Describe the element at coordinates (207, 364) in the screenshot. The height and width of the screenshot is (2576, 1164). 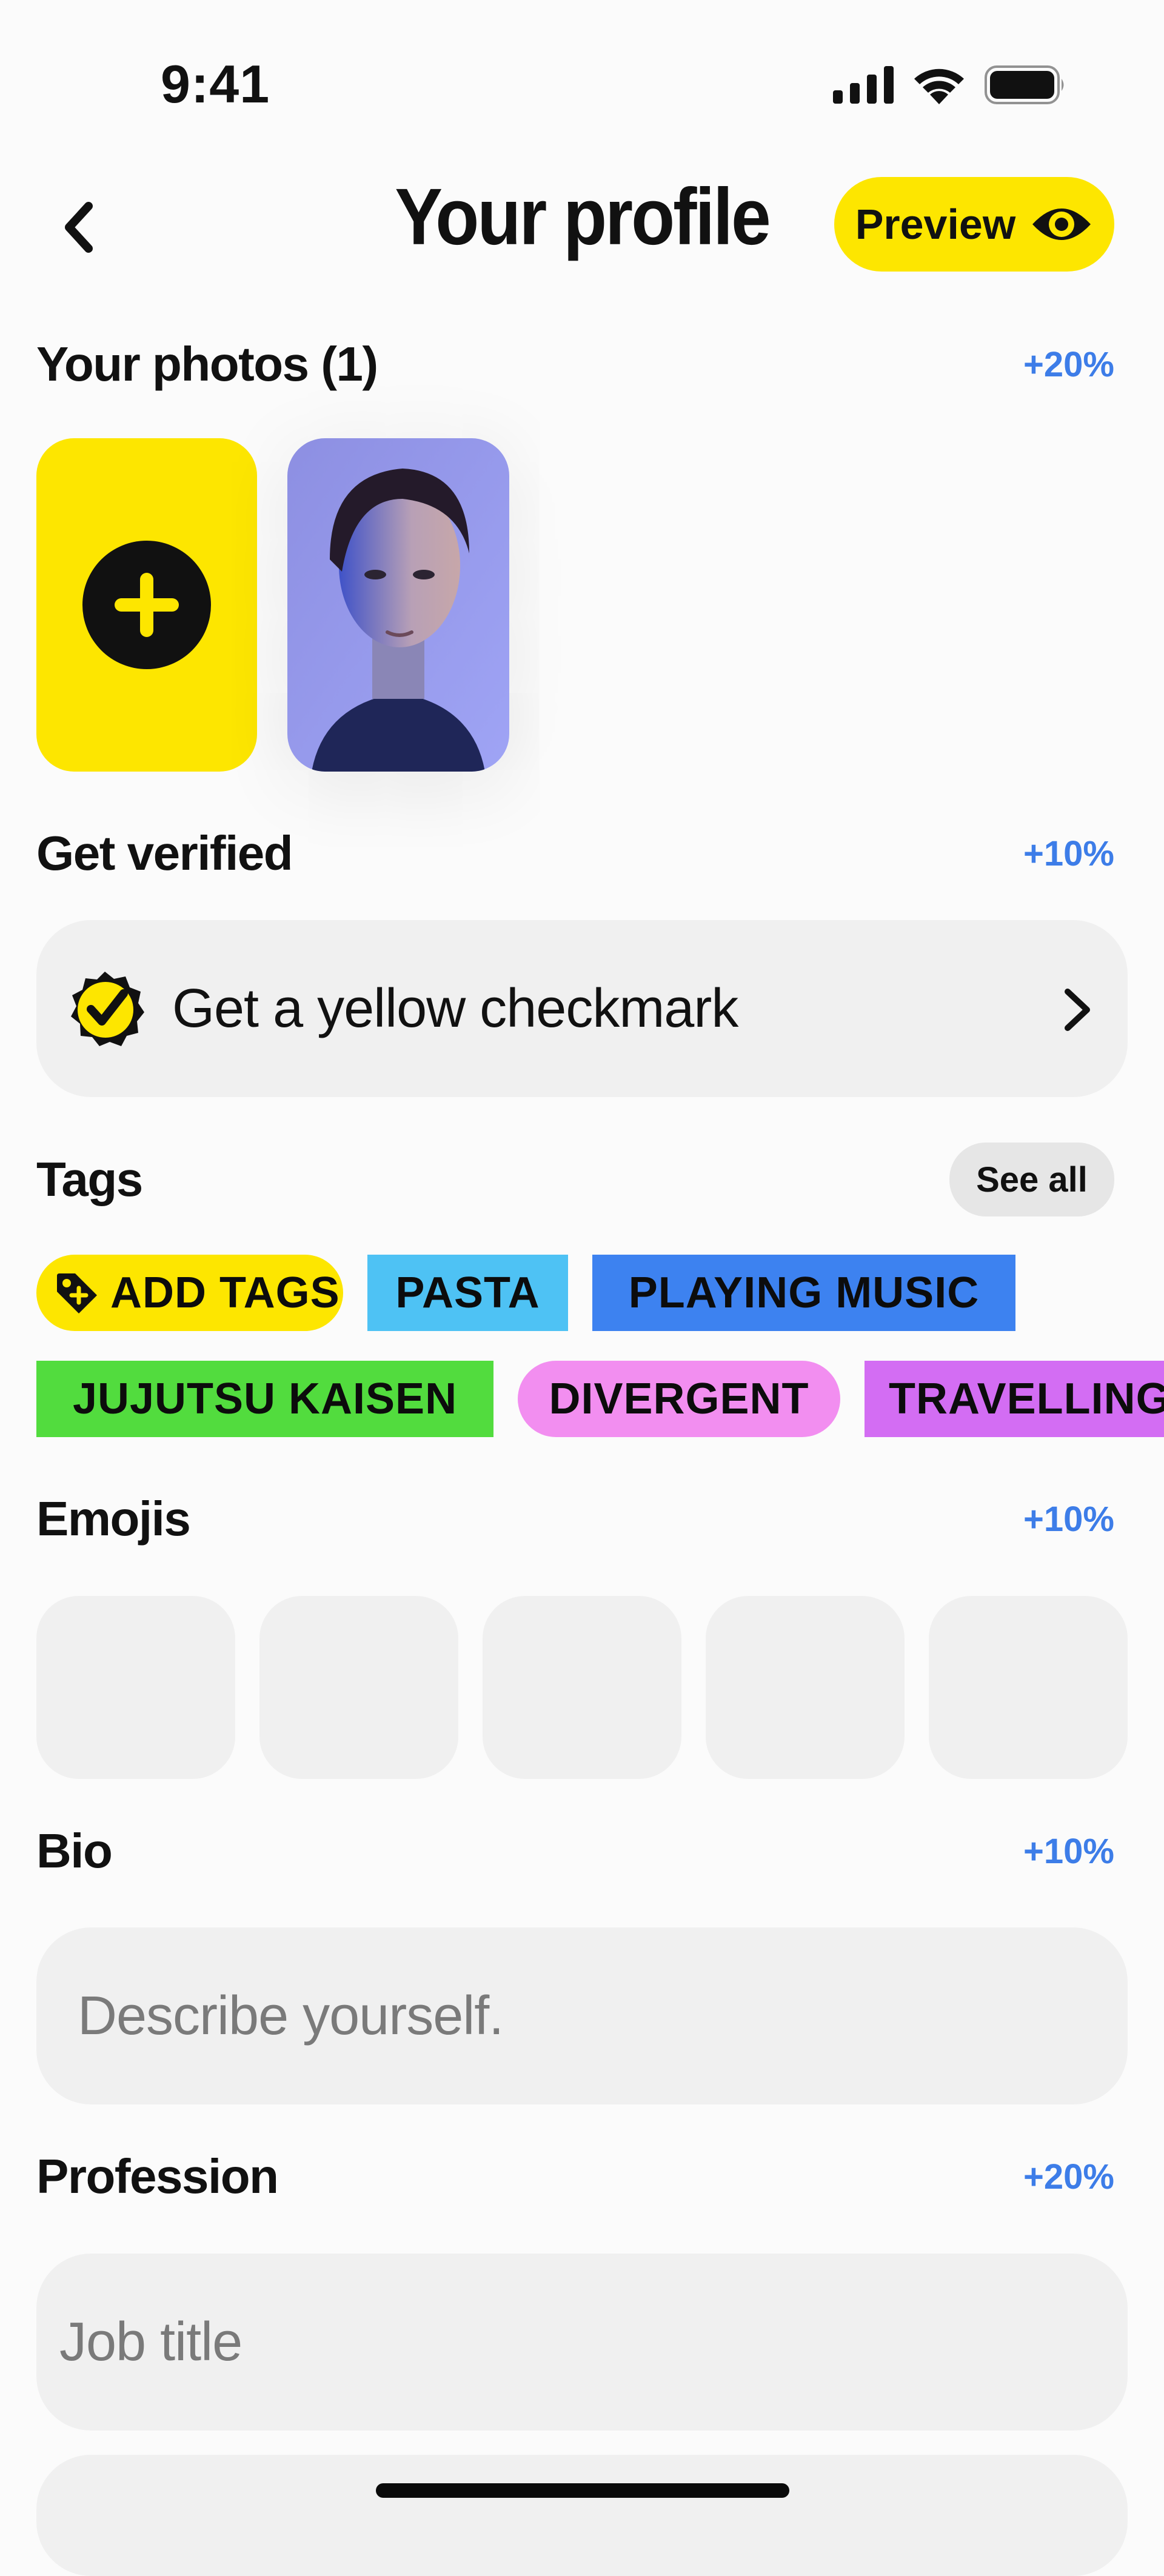
I see `photos-title: Your photos (1)` at that location.